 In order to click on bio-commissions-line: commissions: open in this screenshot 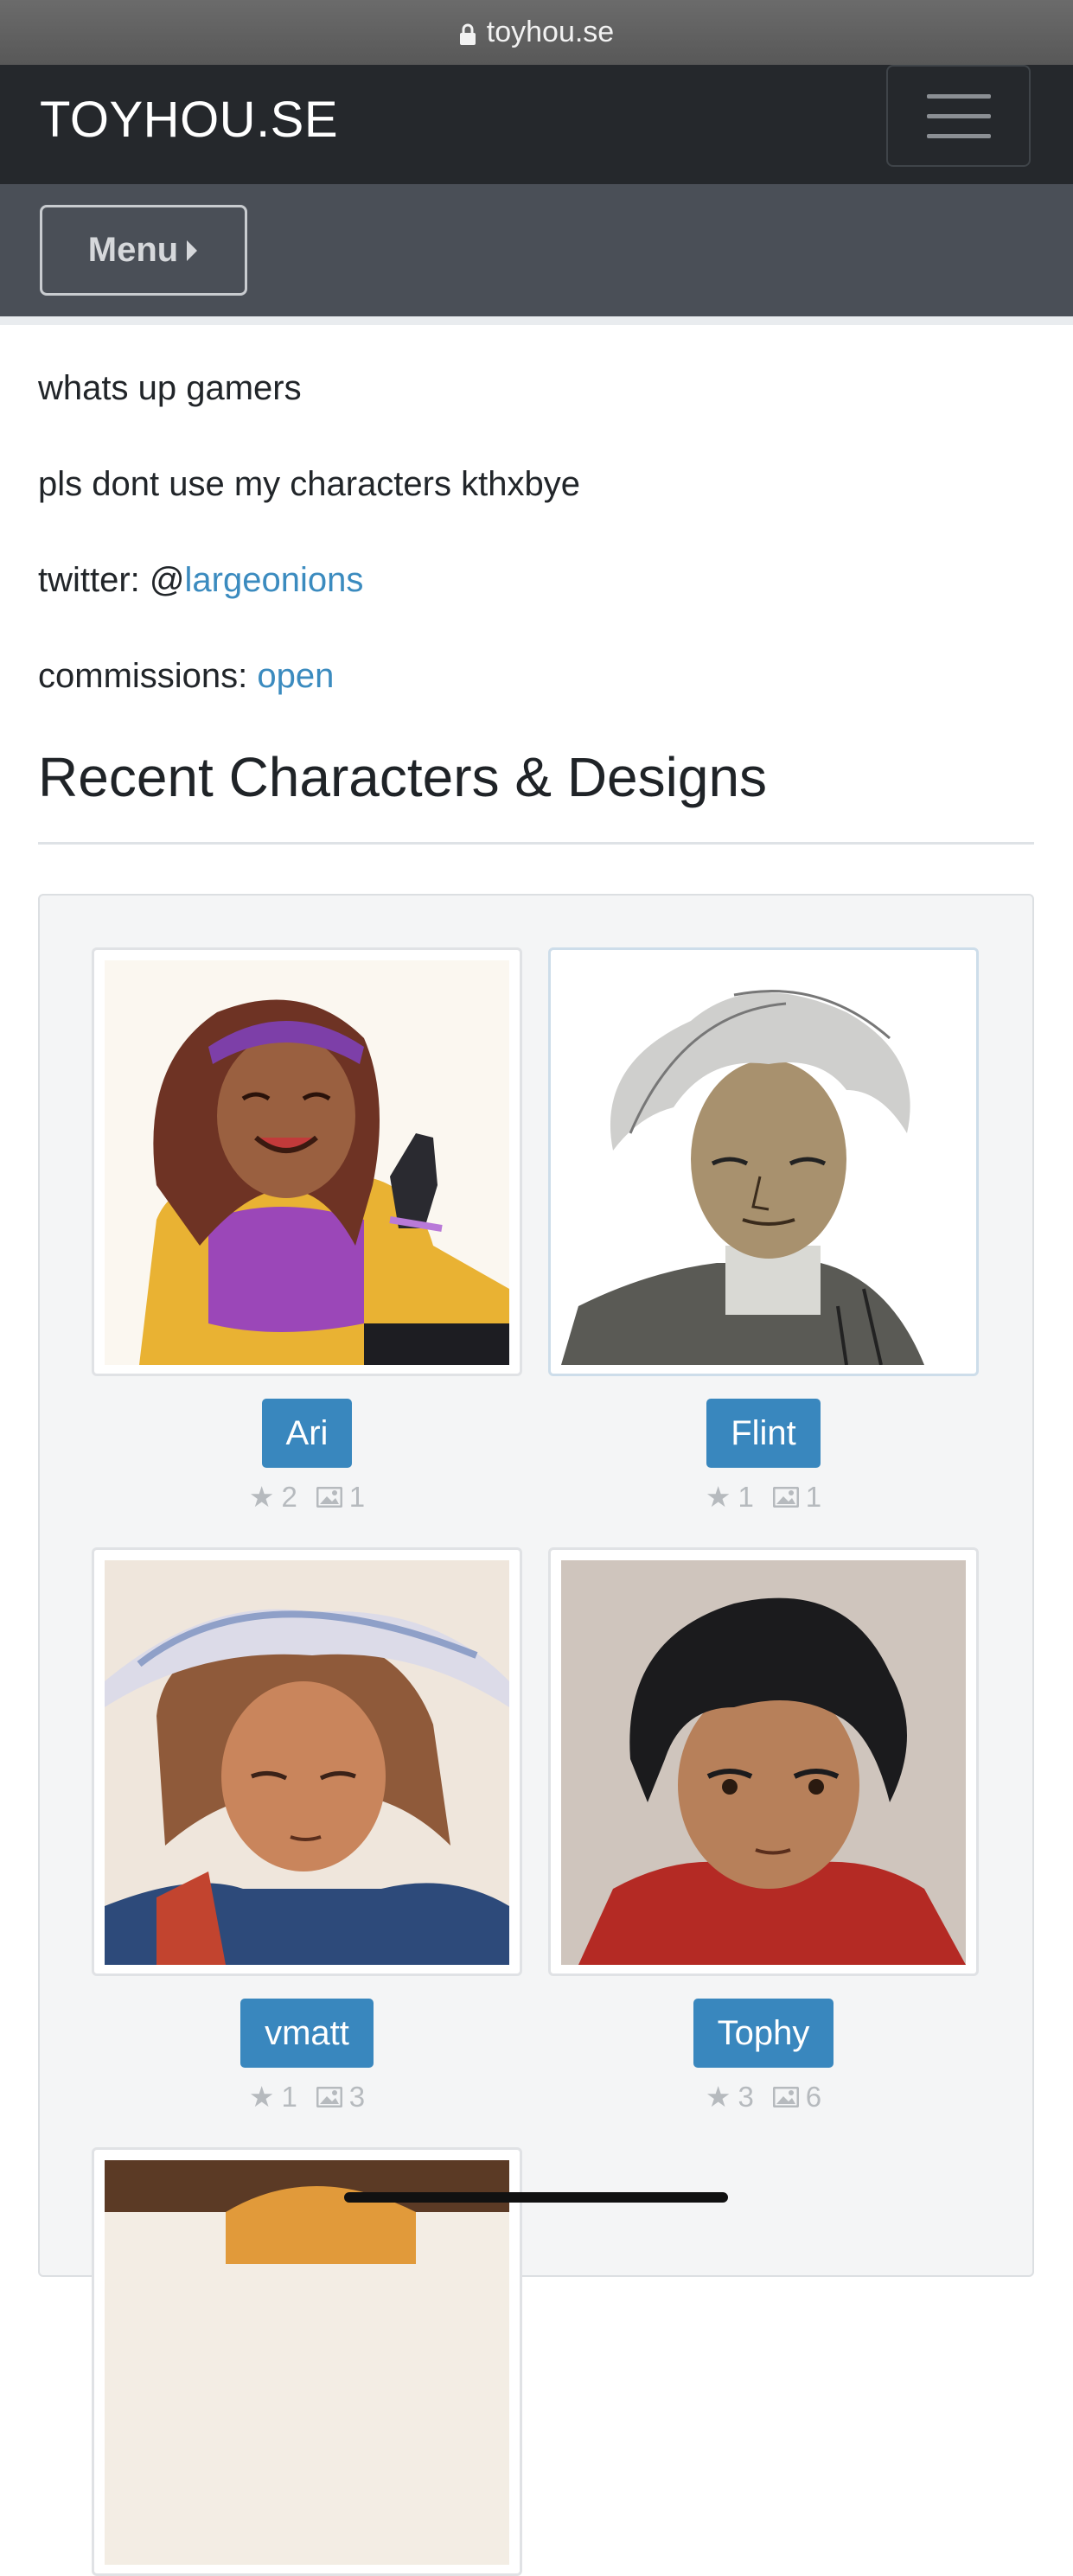, I will do `click(536, 676)`.